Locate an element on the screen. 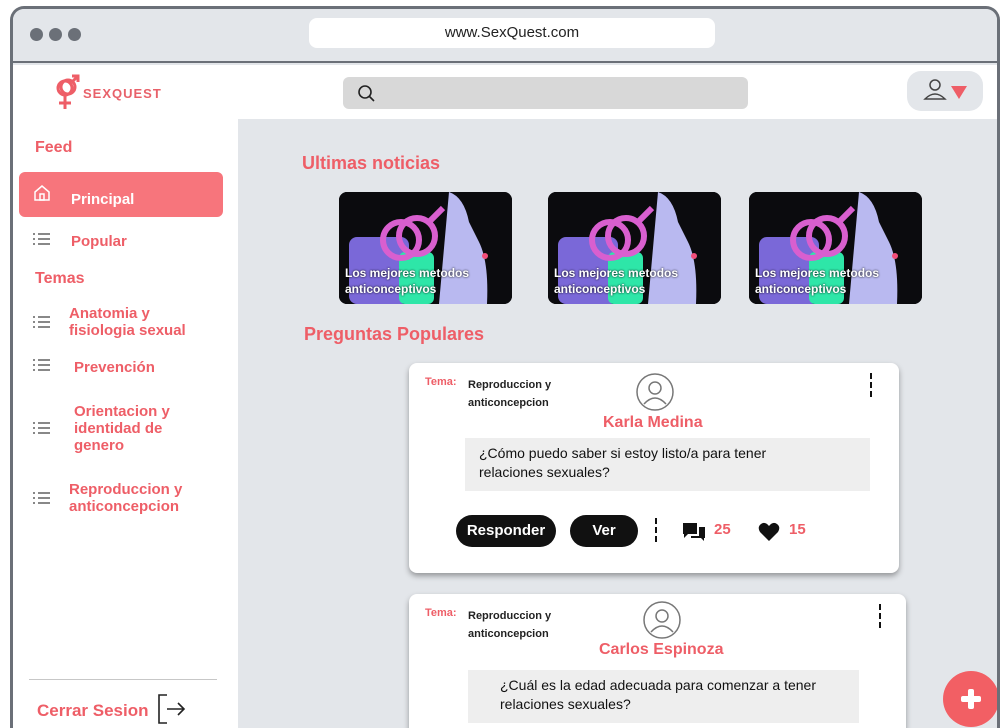 This screenshot has width=1003, height=728. sidebar-item-label: Reproduccion y anticoncepcion is located at coordinates (126, 498).